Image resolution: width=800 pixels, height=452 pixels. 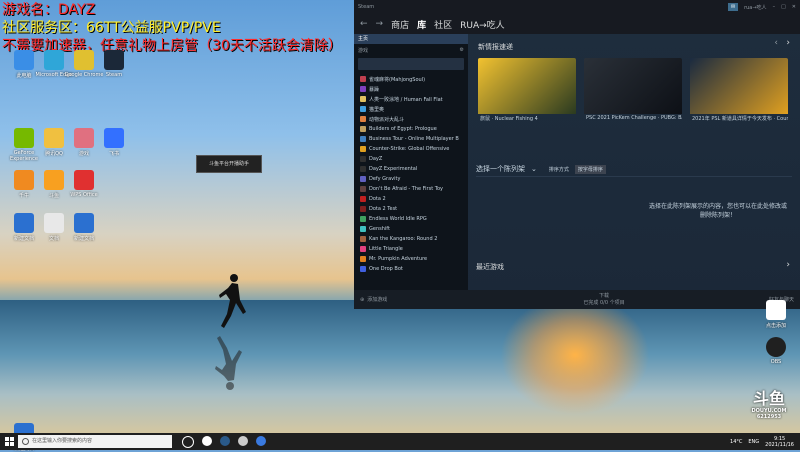 What do you see at coordinates (228, 363) in the screenshot?
I see `runner-reflection` at bounding box center [228, 363].